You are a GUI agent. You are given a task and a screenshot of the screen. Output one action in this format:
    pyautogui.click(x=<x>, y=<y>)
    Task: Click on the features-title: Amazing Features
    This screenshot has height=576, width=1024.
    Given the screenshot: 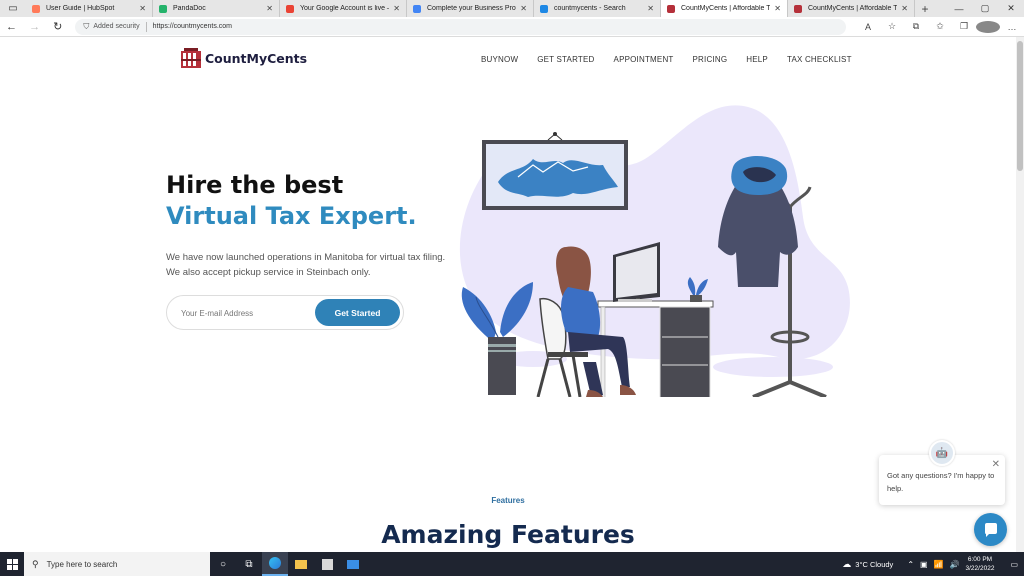 What is the action you would take?
    pyautogui.click(x=508, y=534)
    